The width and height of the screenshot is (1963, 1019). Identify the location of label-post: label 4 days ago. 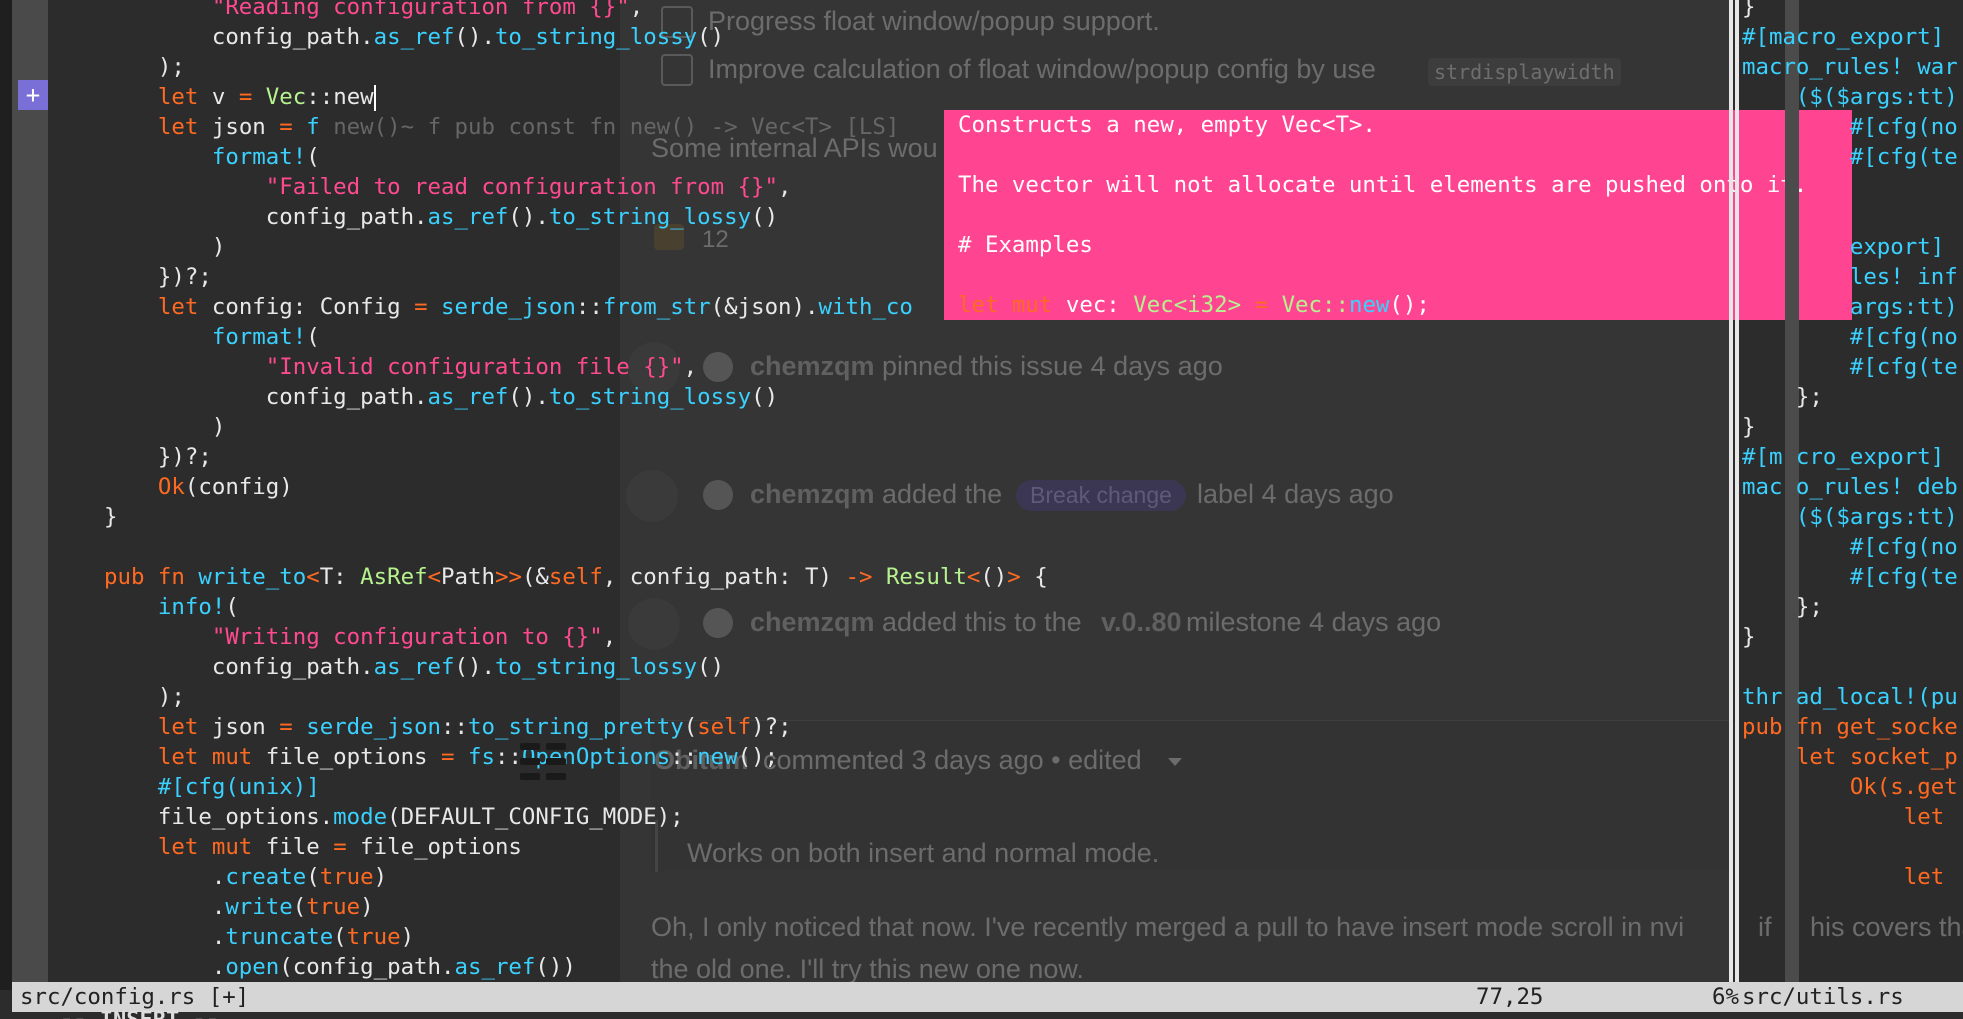
(1295, 494).